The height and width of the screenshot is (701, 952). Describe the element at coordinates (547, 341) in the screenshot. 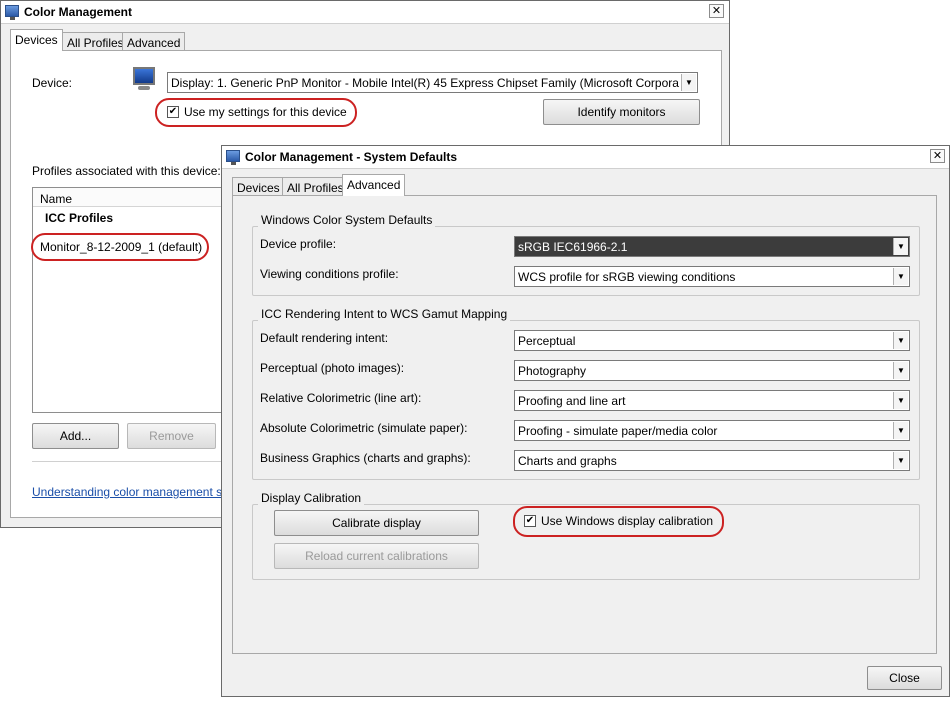

I see `default-rendering-intent-value: Perceptual` at that location.